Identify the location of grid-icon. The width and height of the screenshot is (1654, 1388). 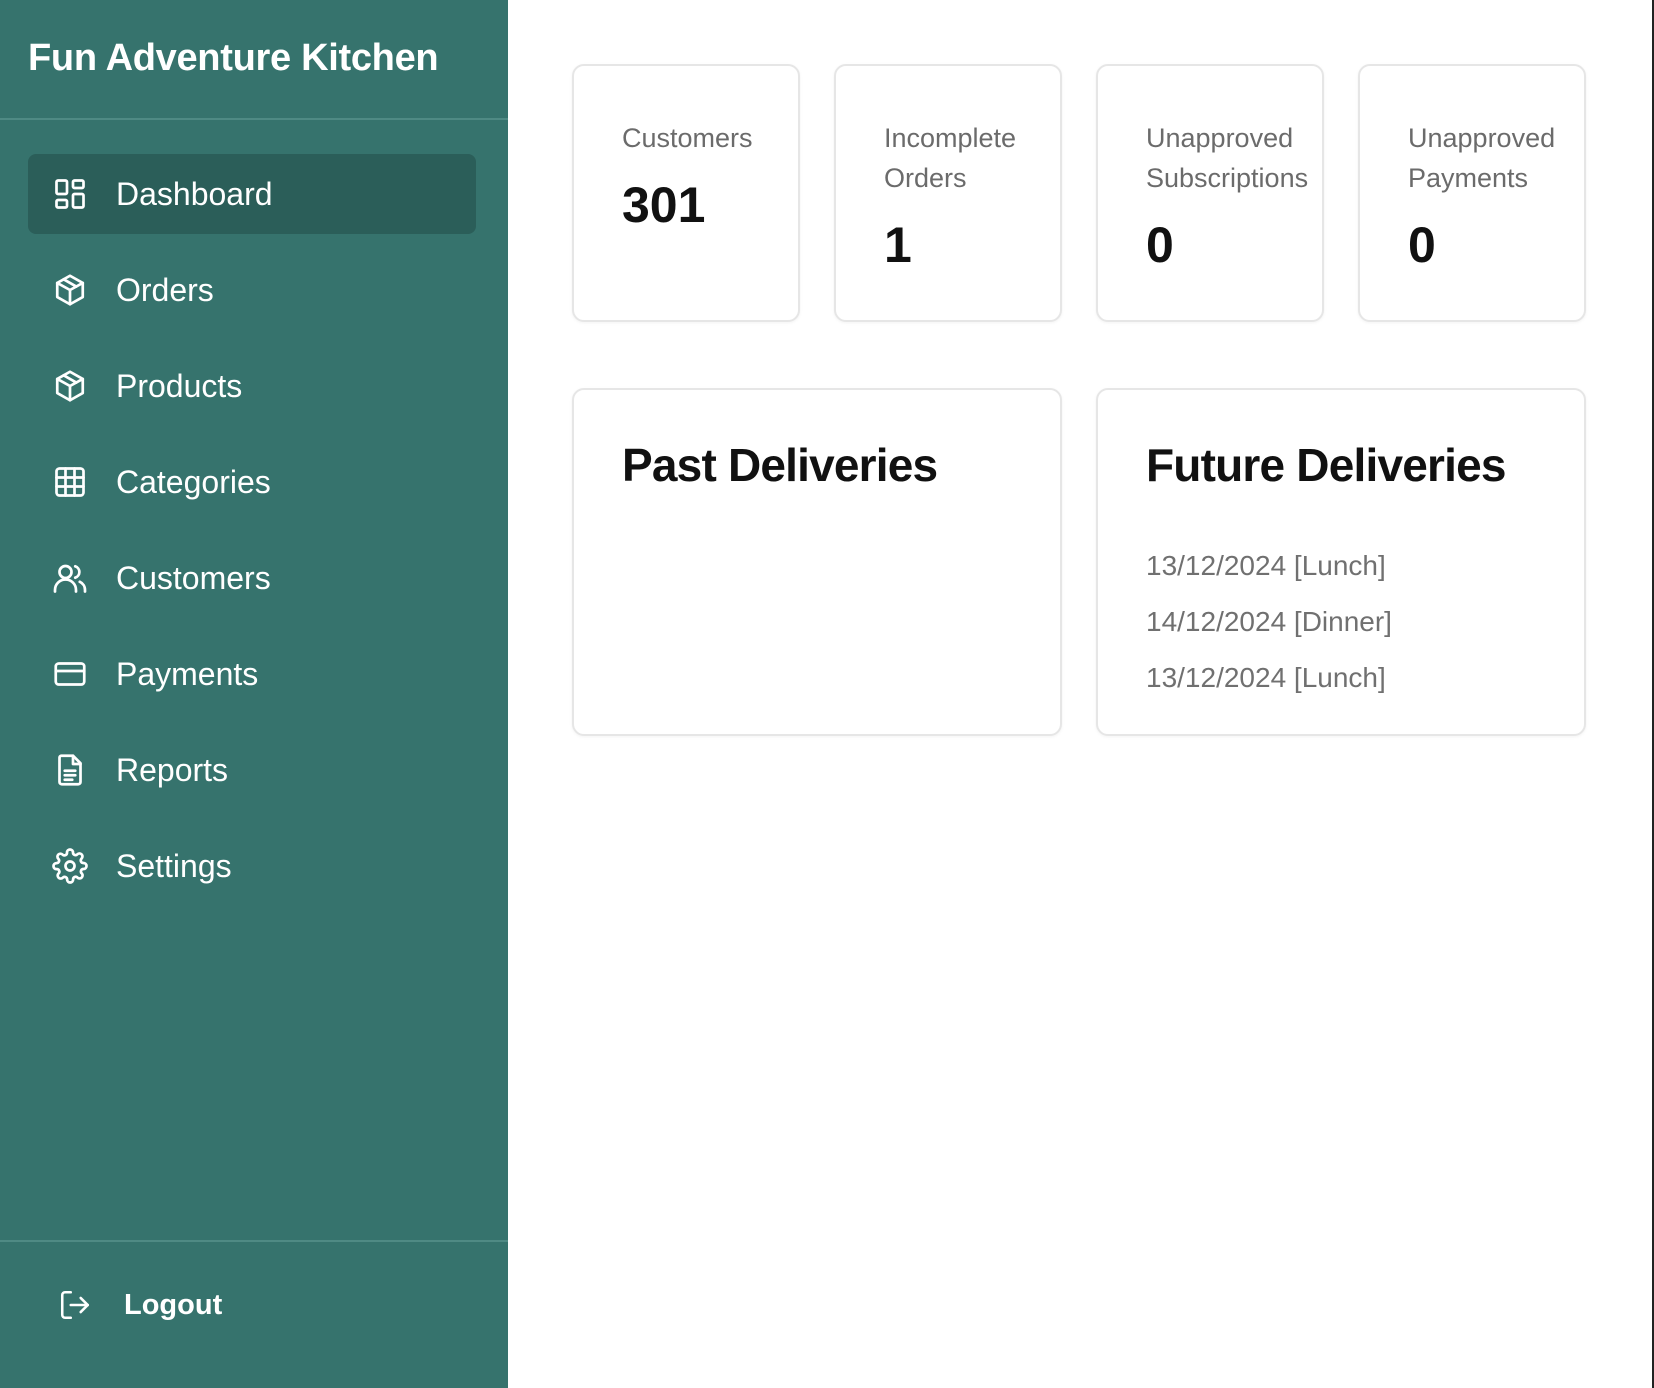
(70, 482).